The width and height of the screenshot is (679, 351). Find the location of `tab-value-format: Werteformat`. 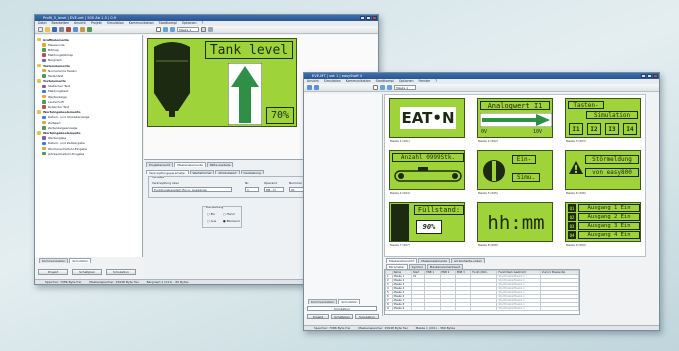

tab-value-format: Werteformat is located at coordinates (202, 171).